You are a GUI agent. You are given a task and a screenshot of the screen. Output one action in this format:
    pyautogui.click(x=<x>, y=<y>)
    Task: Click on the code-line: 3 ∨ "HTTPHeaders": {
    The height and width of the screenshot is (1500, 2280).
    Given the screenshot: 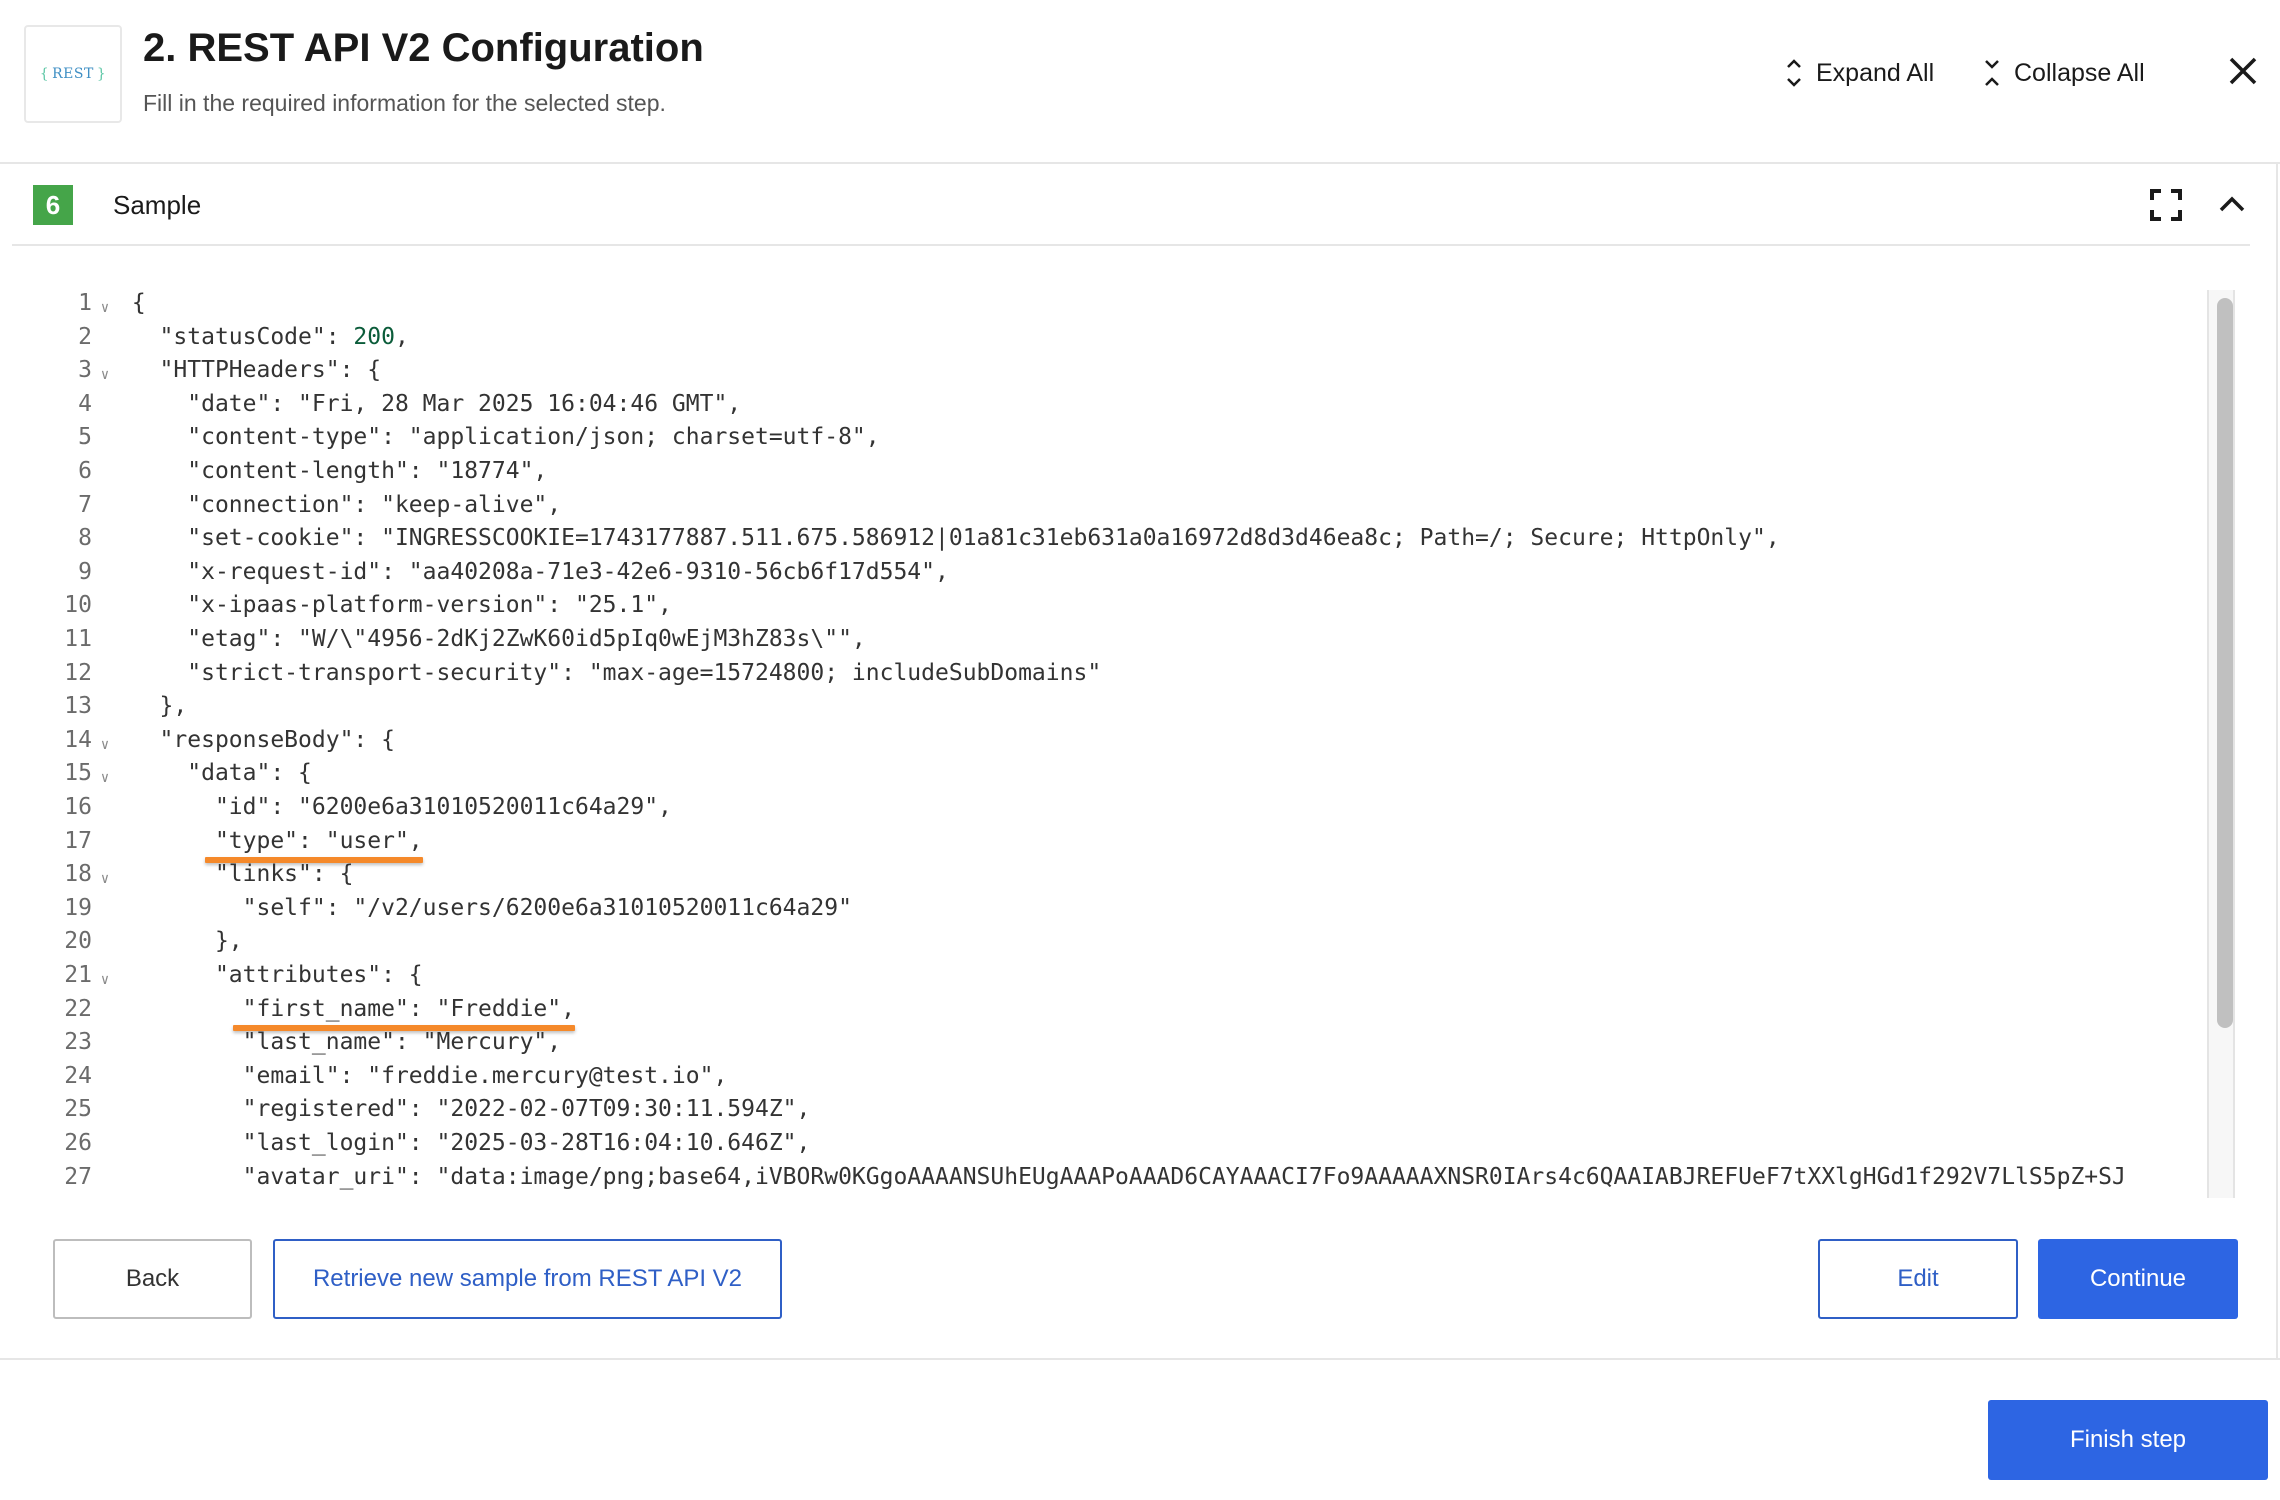 What is the action you would take?
    pyautogui.click(x=210, y=371)
    